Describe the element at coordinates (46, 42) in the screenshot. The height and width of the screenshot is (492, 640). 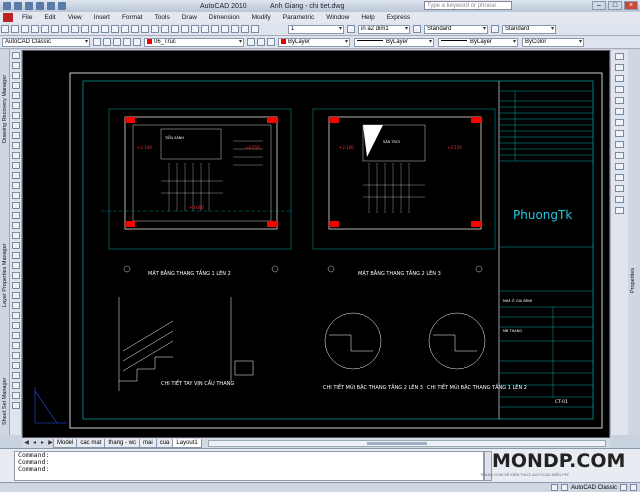
I see `workspace-combo: AutoCAD Classic` at that location.